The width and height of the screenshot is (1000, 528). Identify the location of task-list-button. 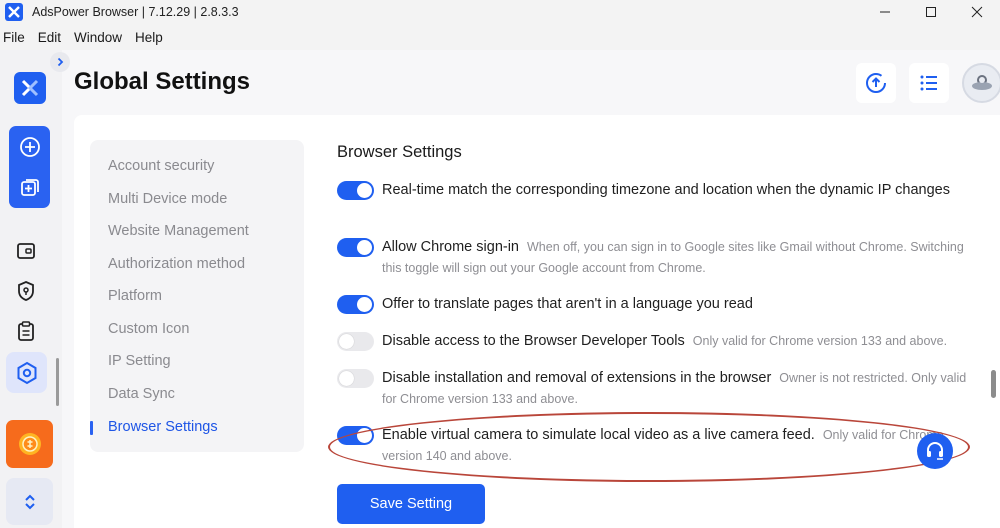
(929, 83).